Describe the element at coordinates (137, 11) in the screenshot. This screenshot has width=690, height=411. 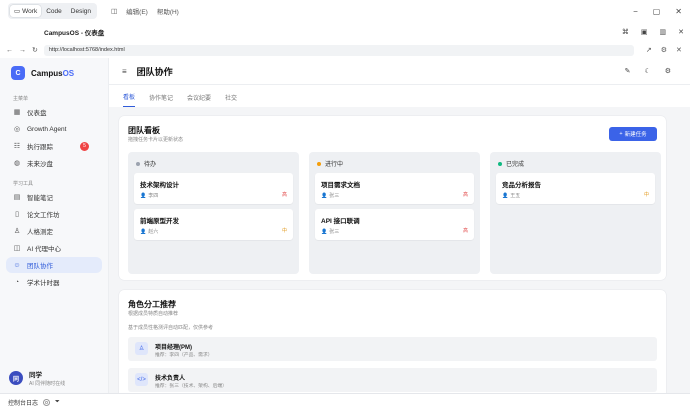
I see `menu-edit: 编辑(E)` at that location.